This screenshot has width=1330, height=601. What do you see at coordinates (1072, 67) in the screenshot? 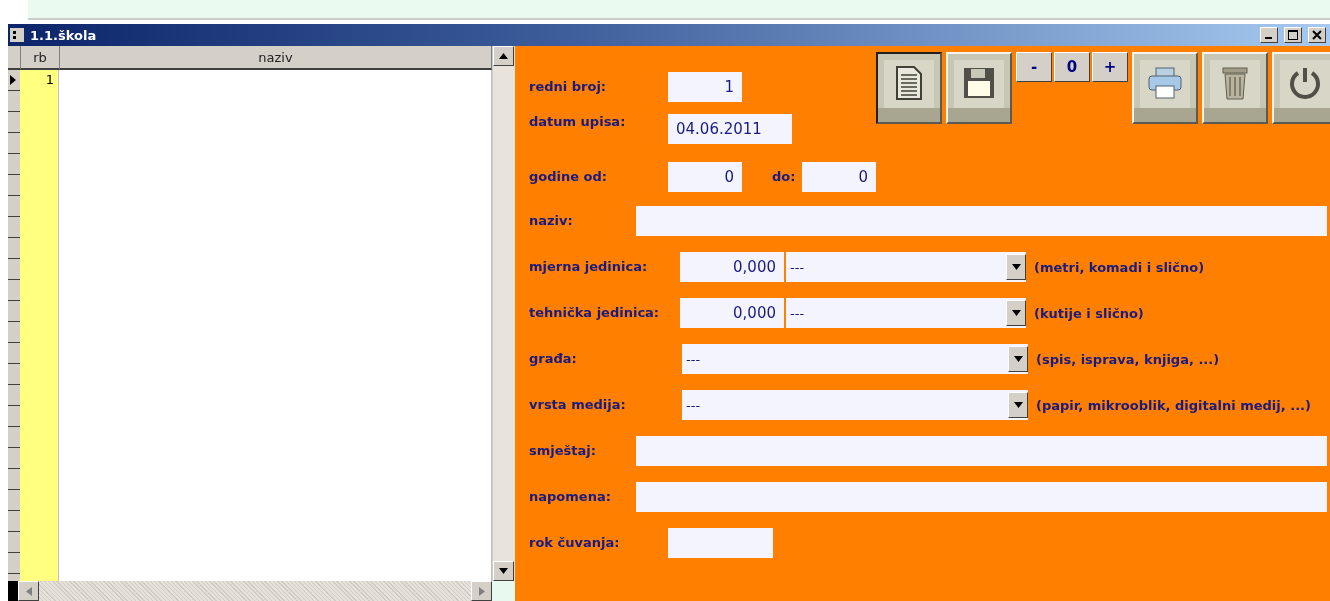
I see `counter-value: 0` at bounding box center [1072, 67].